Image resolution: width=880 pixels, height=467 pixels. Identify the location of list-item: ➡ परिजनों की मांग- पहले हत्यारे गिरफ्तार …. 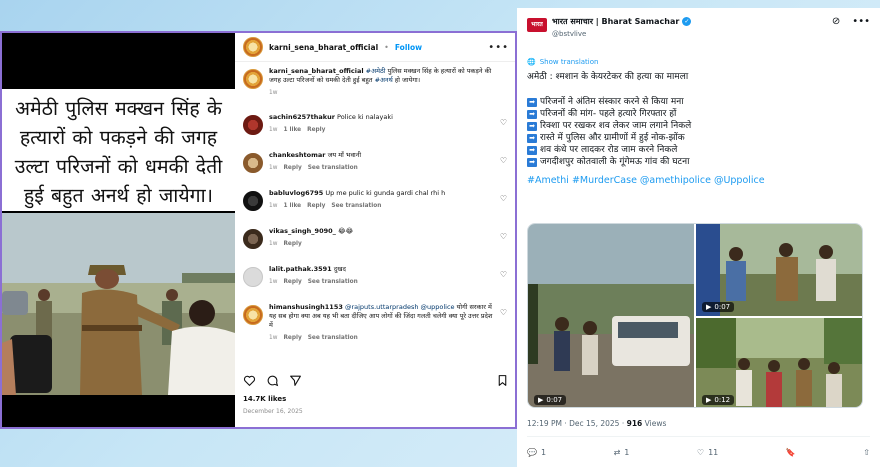
(698, 114).